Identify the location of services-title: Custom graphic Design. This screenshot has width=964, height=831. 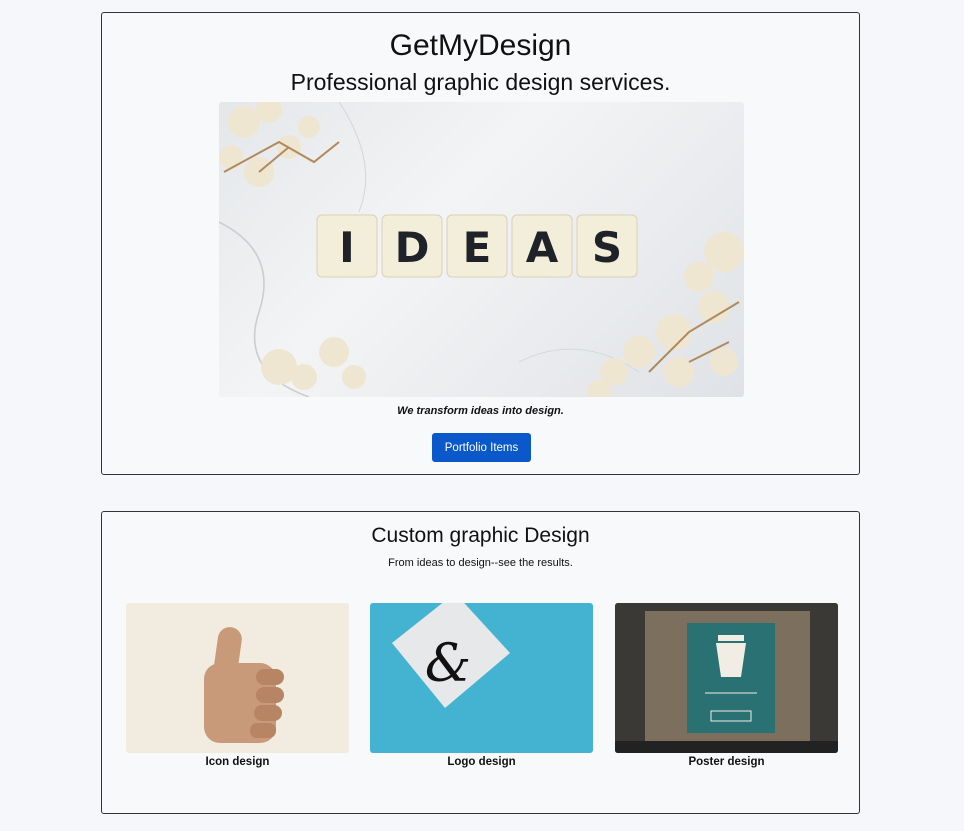
(480, 535).